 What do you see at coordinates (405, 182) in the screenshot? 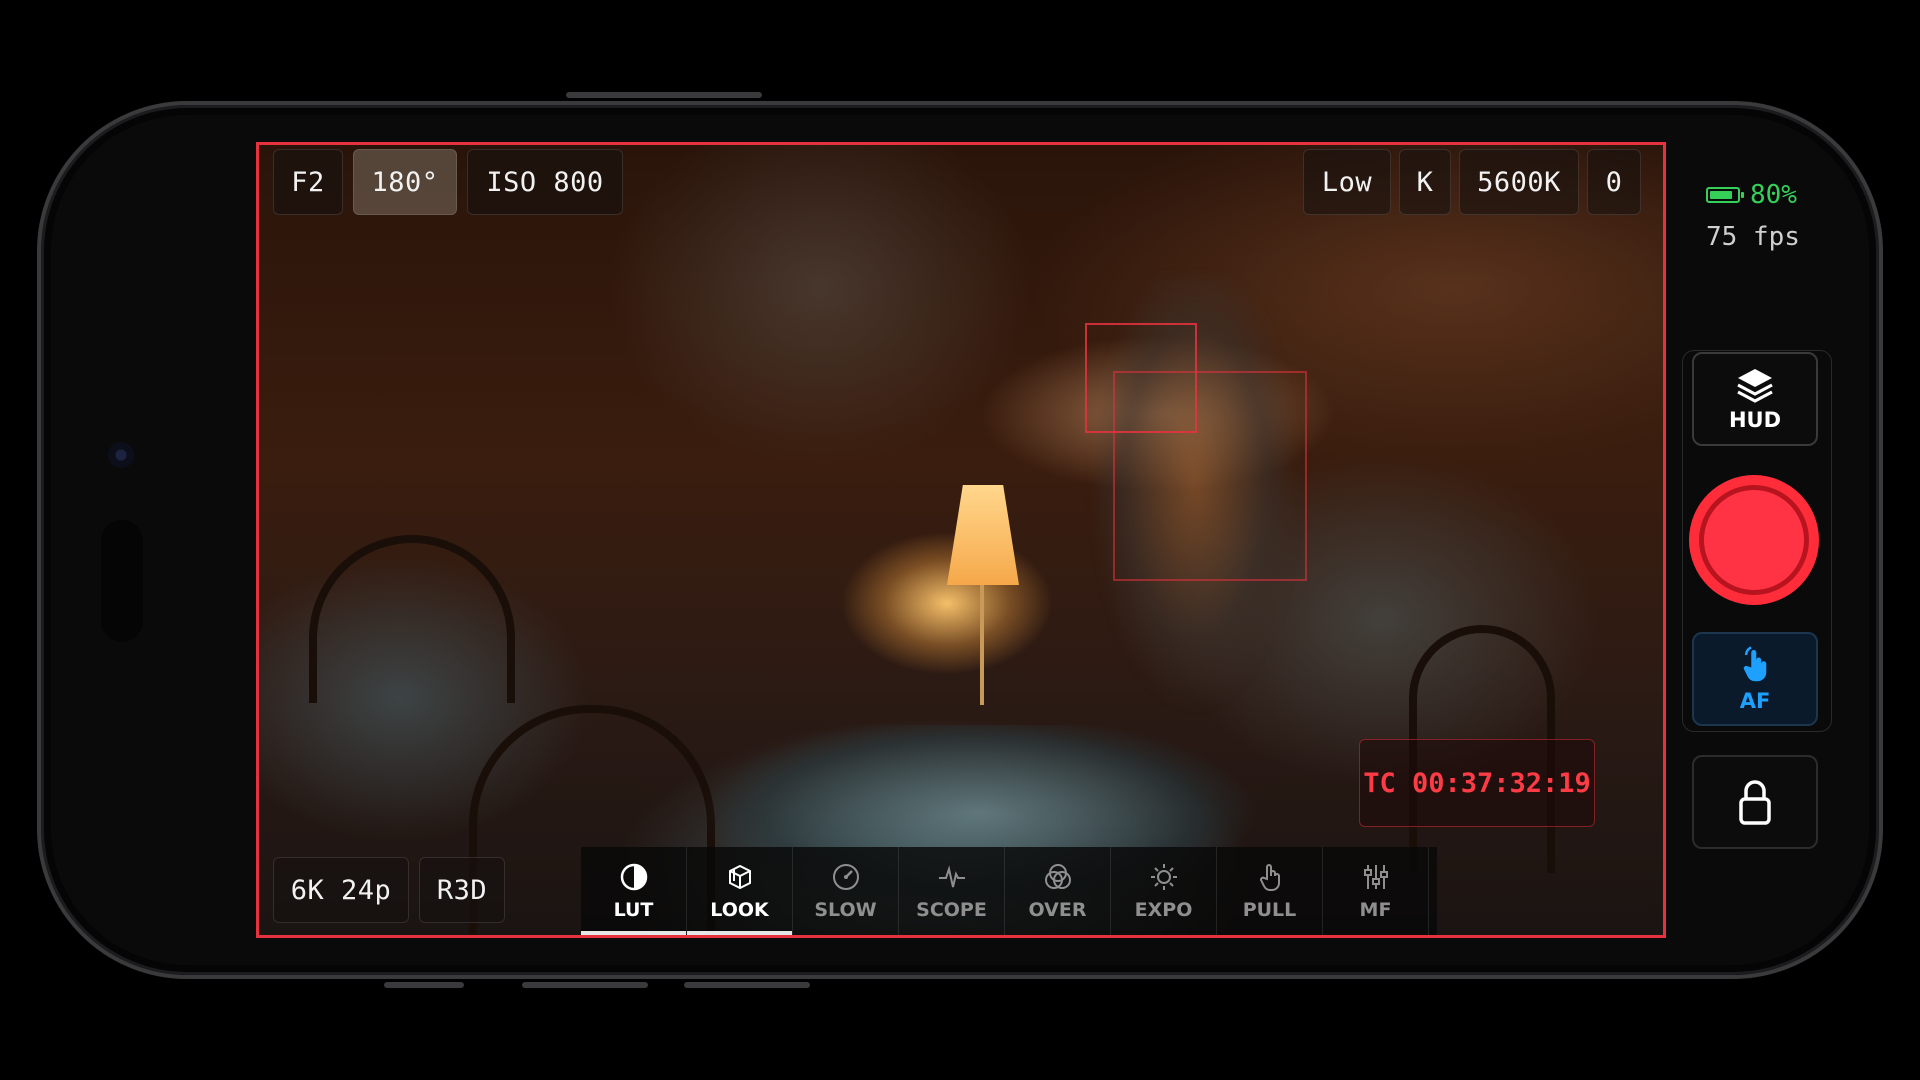
I see `shutter-angle-control: 180°` at bounding box center [405, 182].